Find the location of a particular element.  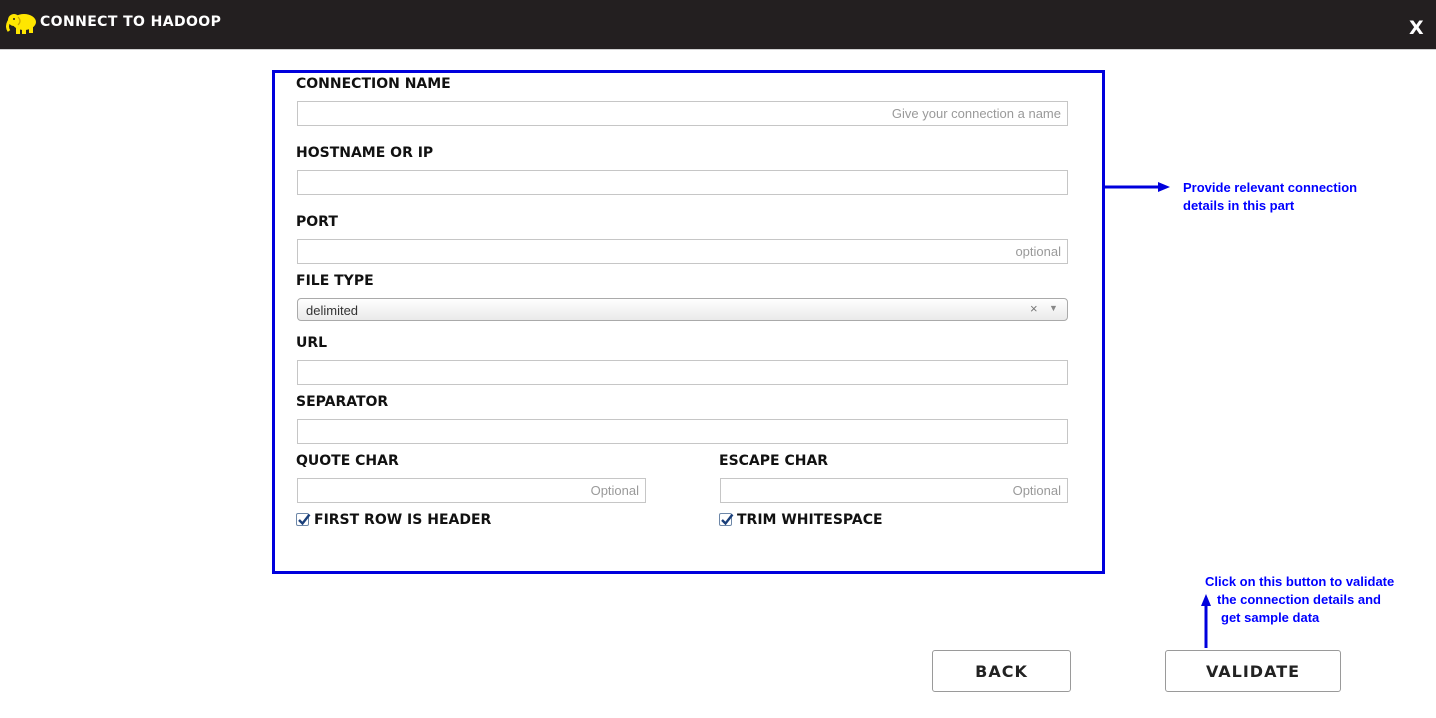

hostname-input is located at coordinates (682, 182).